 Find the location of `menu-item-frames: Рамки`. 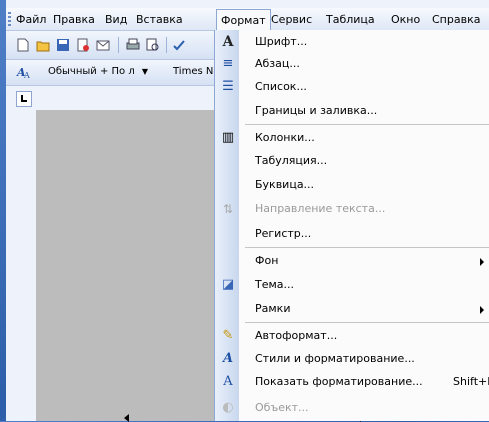

menu-item-frames: Рамки is located at coordinates (352, 309).